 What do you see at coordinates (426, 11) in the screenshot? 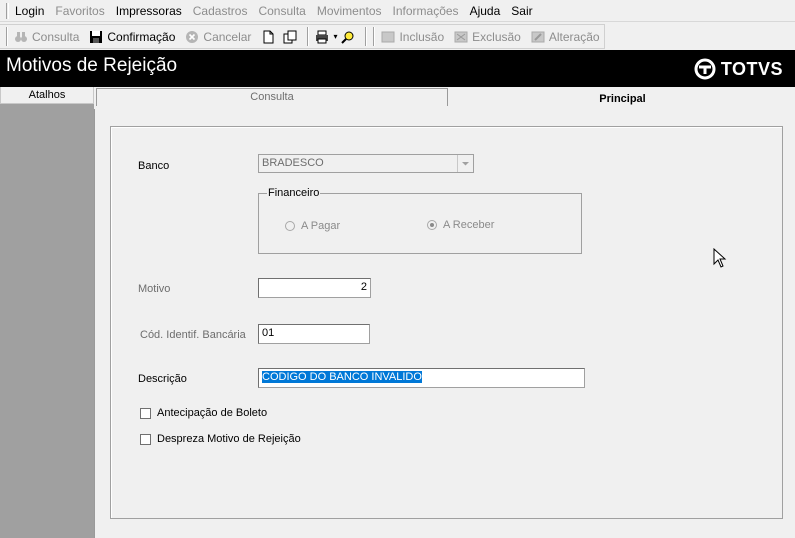
I see `menu-informacoes: Informações` at bounding box center [426, 11].